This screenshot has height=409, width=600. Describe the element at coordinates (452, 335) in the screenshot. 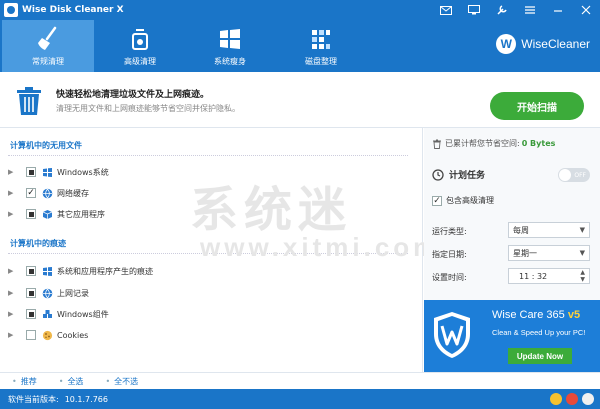

I see `wisecare-shield-icon` at that location.